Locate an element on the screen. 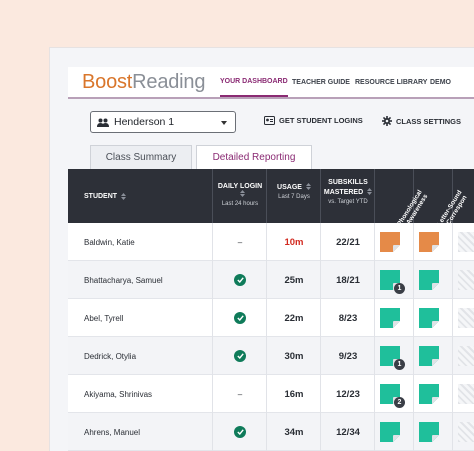 This screenshot has width=474, height=451. subskills-value: 12/23 is located at coordinates (348, 394).